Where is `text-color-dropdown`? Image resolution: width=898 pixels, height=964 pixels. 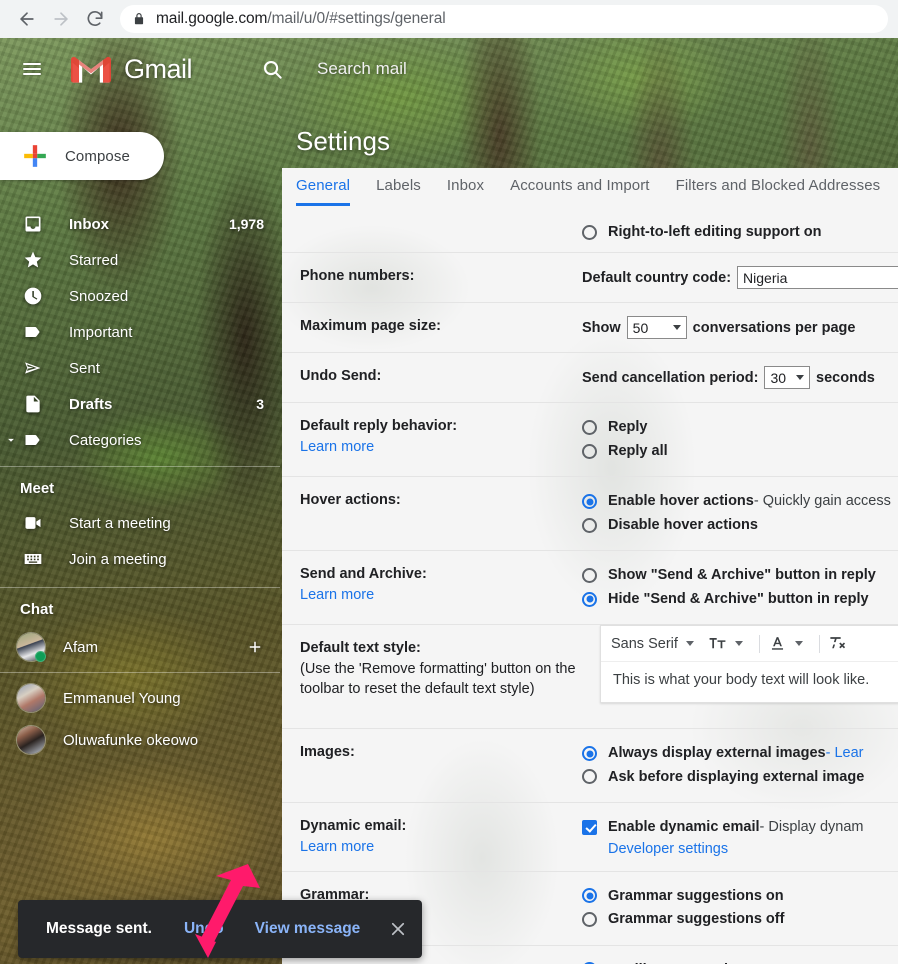
text-color-dropdown is located at coordinates (785, 643).